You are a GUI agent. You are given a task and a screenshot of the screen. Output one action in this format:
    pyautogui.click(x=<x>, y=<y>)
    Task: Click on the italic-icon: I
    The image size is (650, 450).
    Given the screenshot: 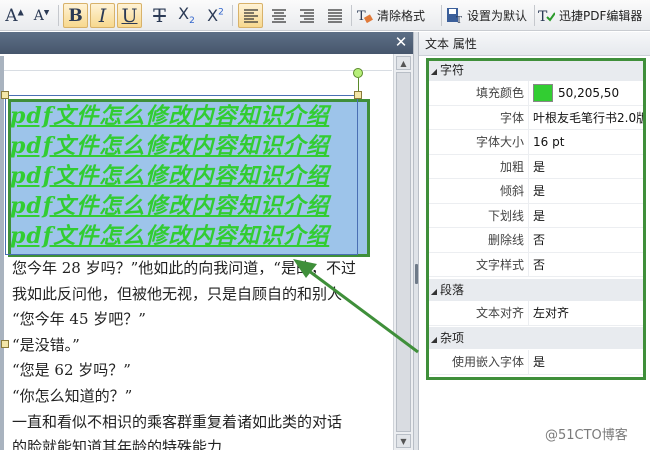 What is the action you would take?
    pyautogui.click(x=102, y=15)
    